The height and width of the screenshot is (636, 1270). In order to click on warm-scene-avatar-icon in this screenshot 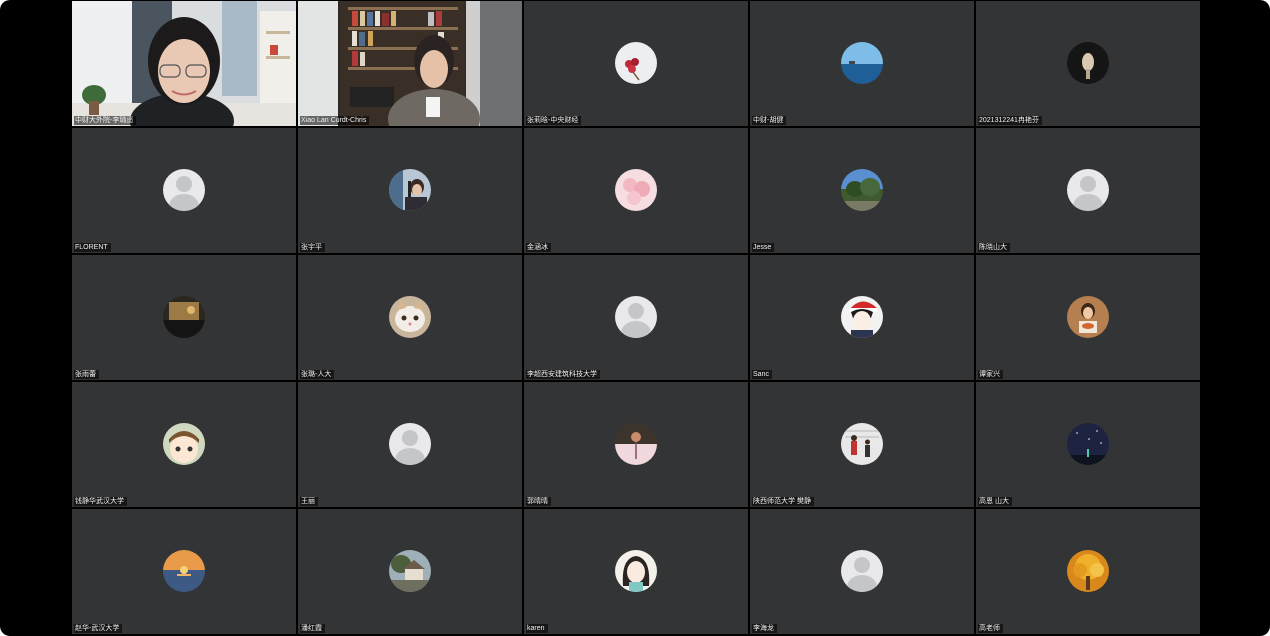, I will do `click(184, 317)`.